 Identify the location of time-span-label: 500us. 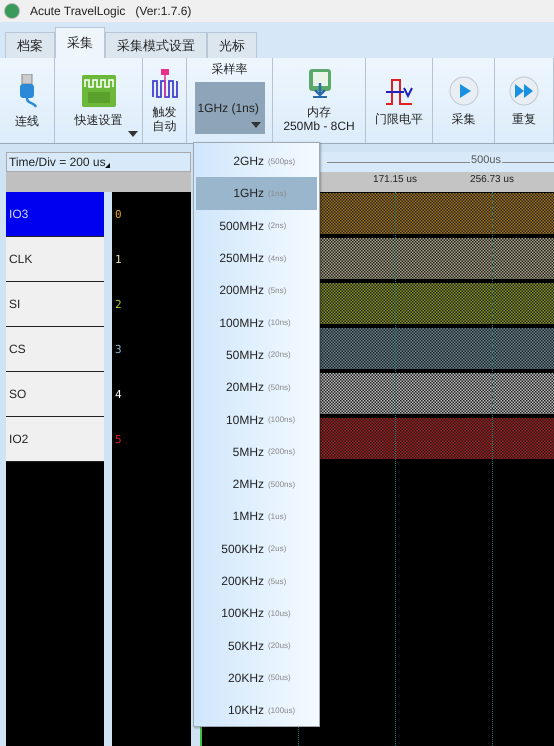
(486, 160).